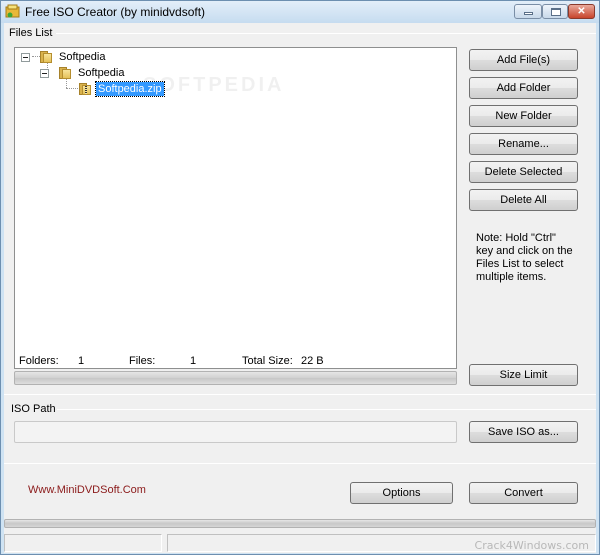  I want to click on tree-node-subfolder: Softpedia, so click(83, 73).